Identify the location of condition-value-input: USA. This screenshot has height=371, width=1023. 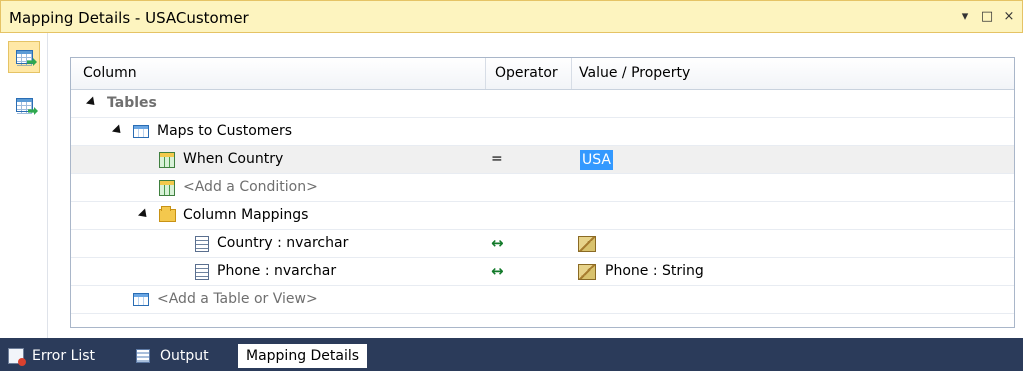
(596, 160).